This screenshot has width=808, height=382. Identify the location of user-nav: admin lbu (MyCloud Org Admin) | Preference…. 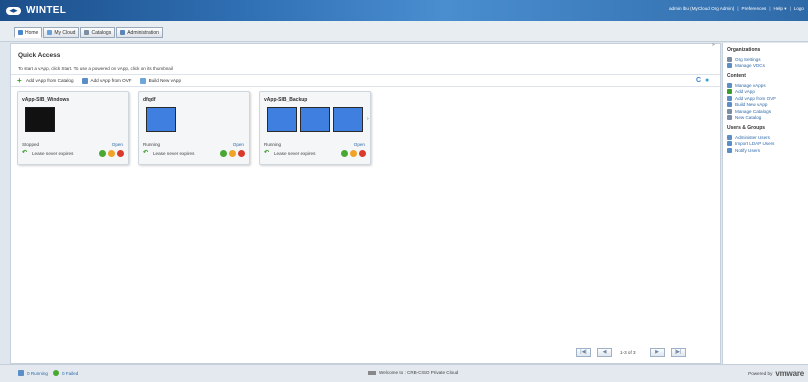
(736, 9).